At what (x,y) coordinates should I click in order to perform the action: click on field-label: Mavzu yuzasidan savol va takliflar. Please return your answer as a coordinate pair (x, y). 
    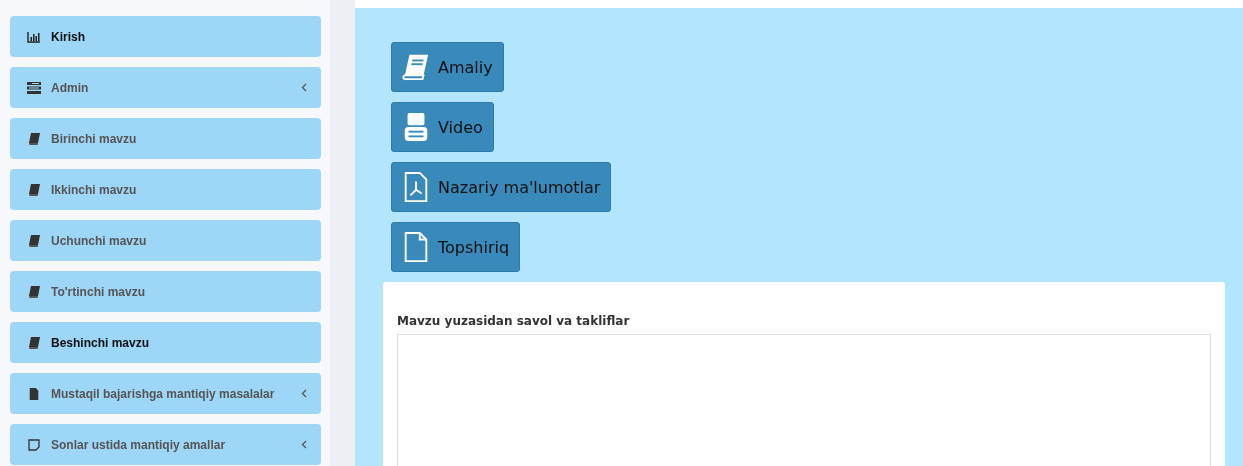
    Looking at the image, I should click on (514, 321).